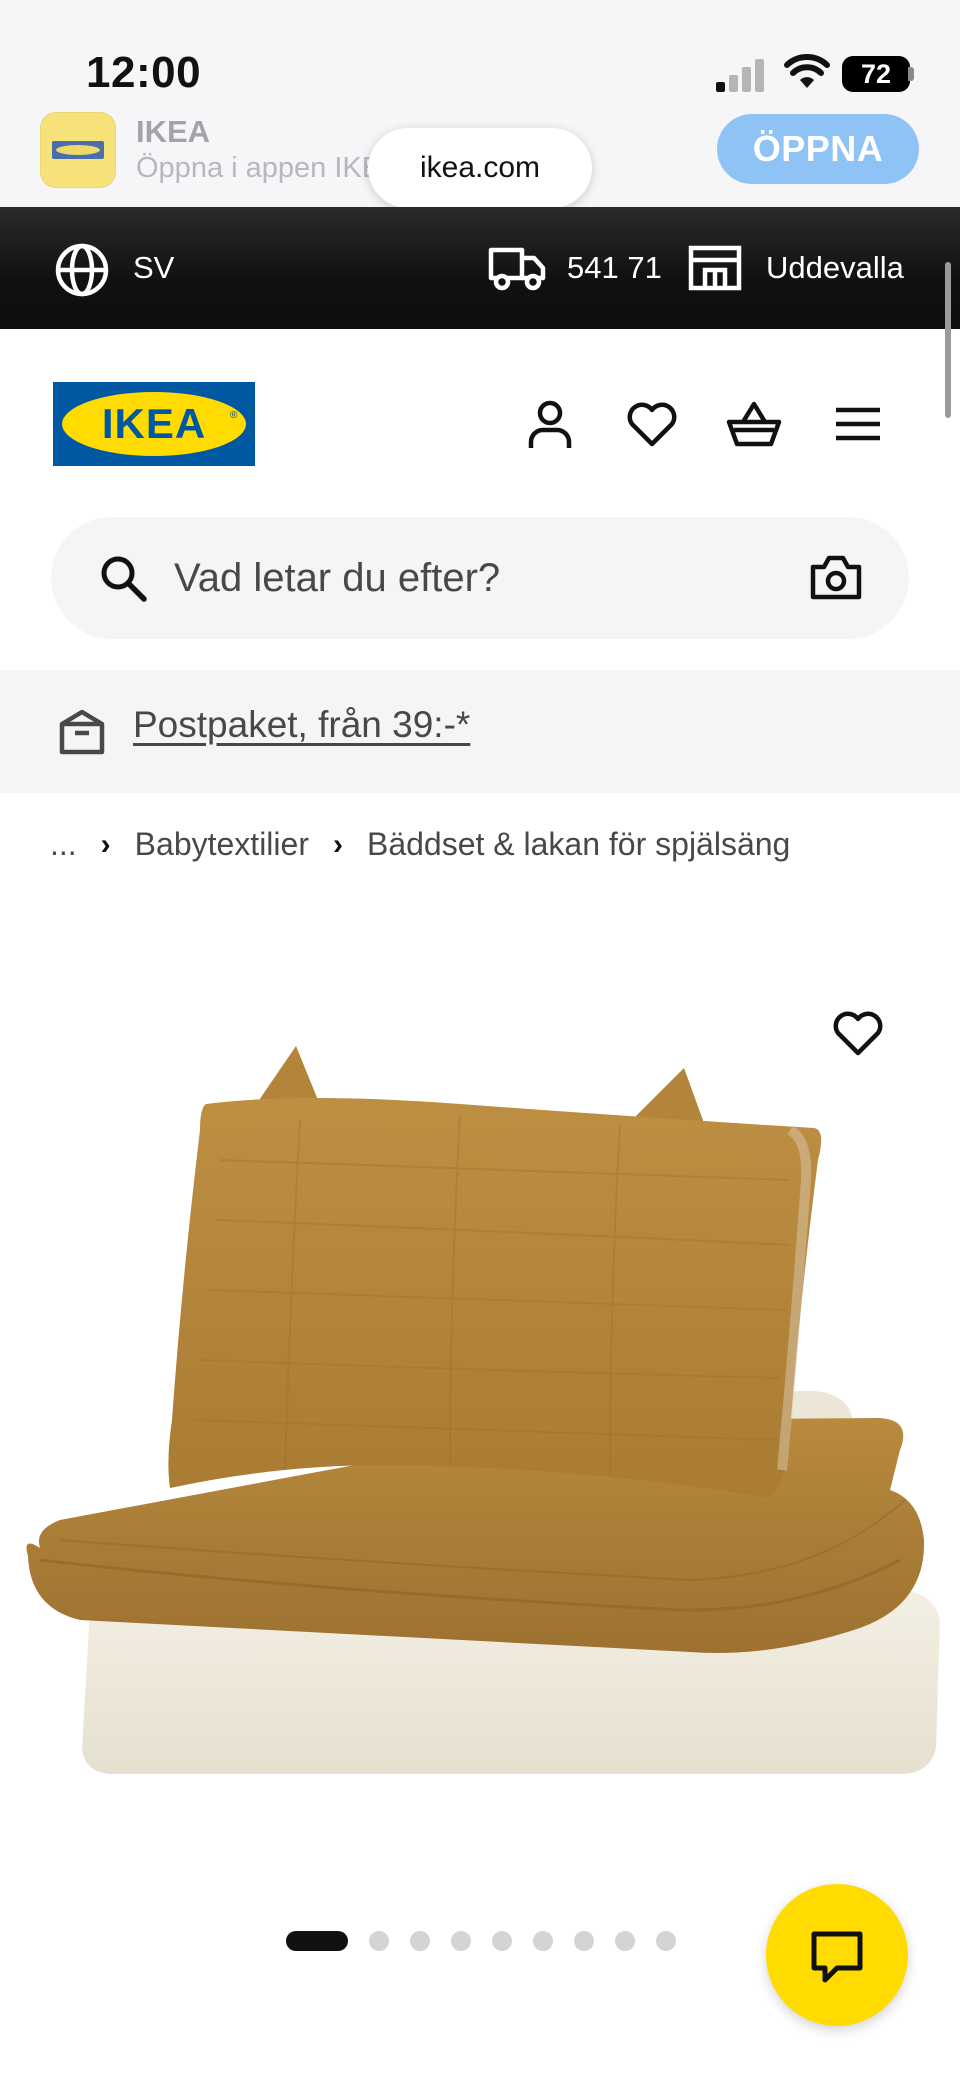 The height and width of the screenshot is (2079, 960). I want to click on logo-text: IKEA, so click(154, 423).